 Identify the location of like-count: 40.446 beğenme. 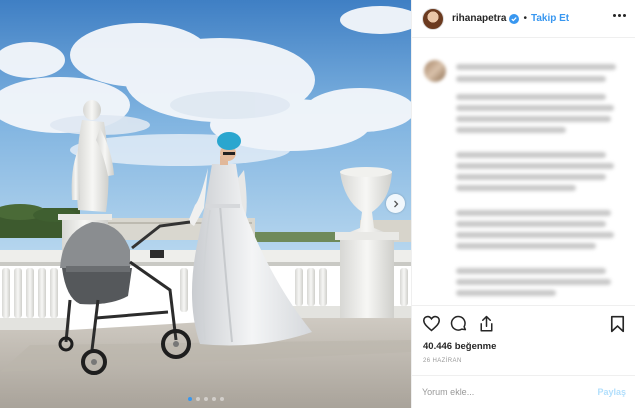
(459, 346).